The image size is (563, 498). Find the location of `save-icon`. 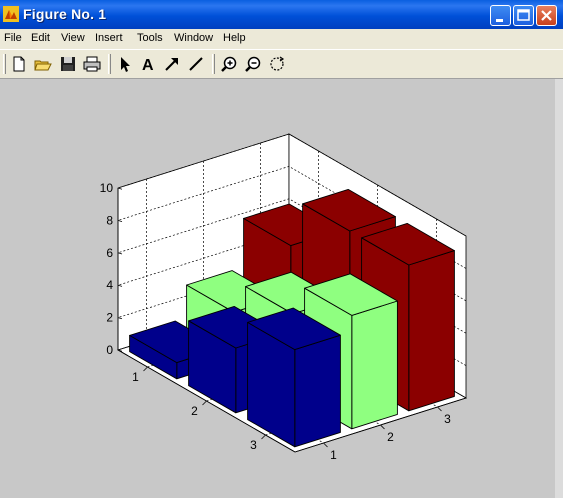

save-icon is located at coordinates (68, 64).